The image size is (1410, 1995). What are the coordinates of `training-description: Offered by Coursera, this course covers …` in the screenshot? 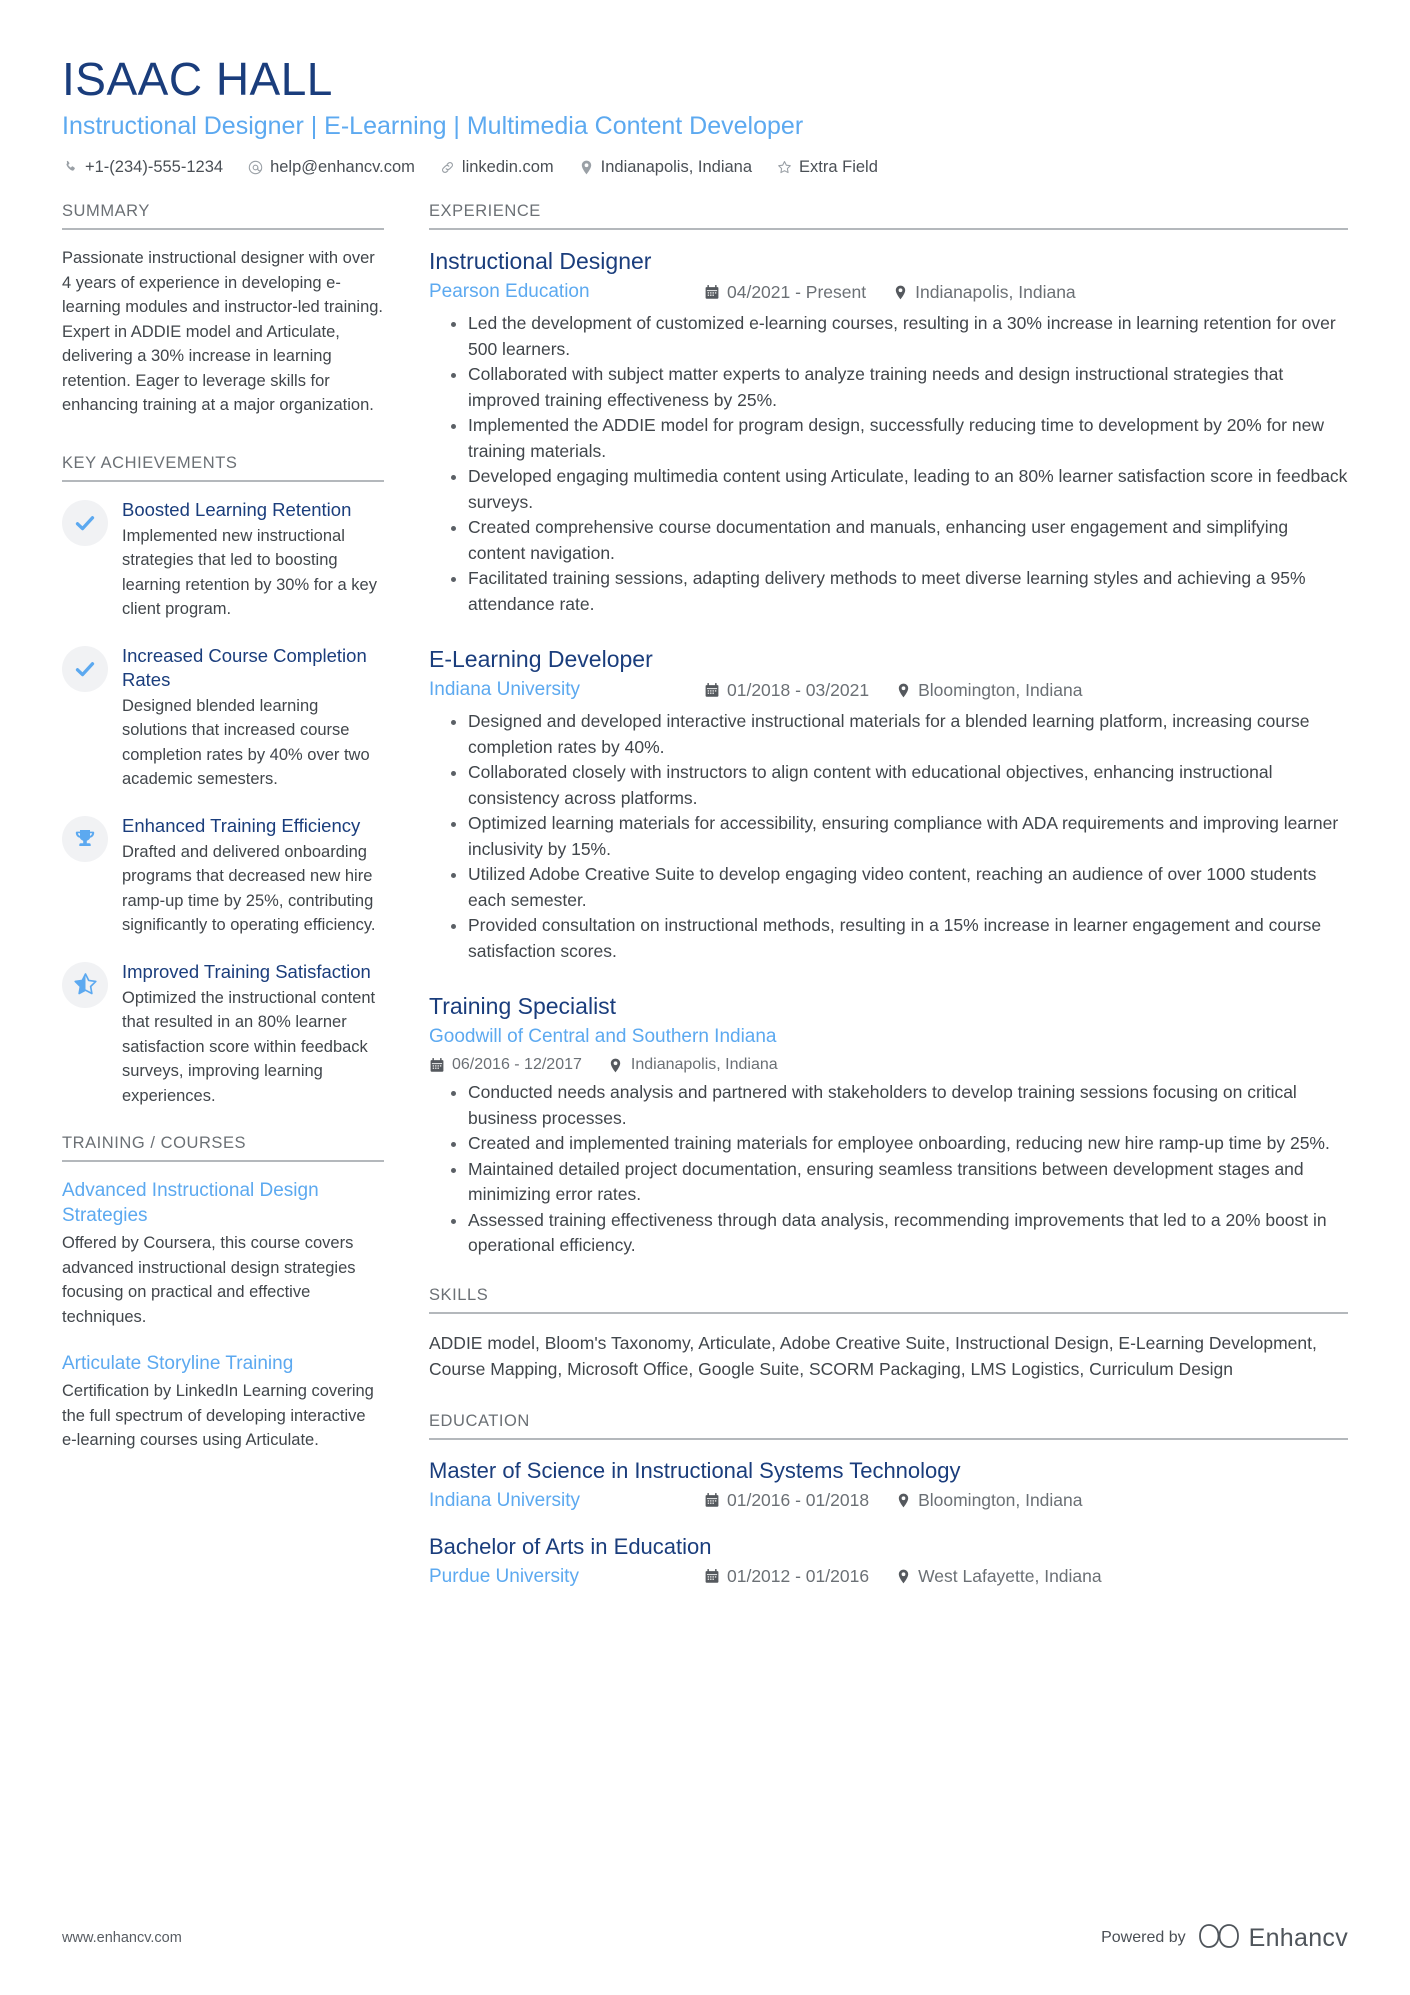 It's located at (209, 1280).